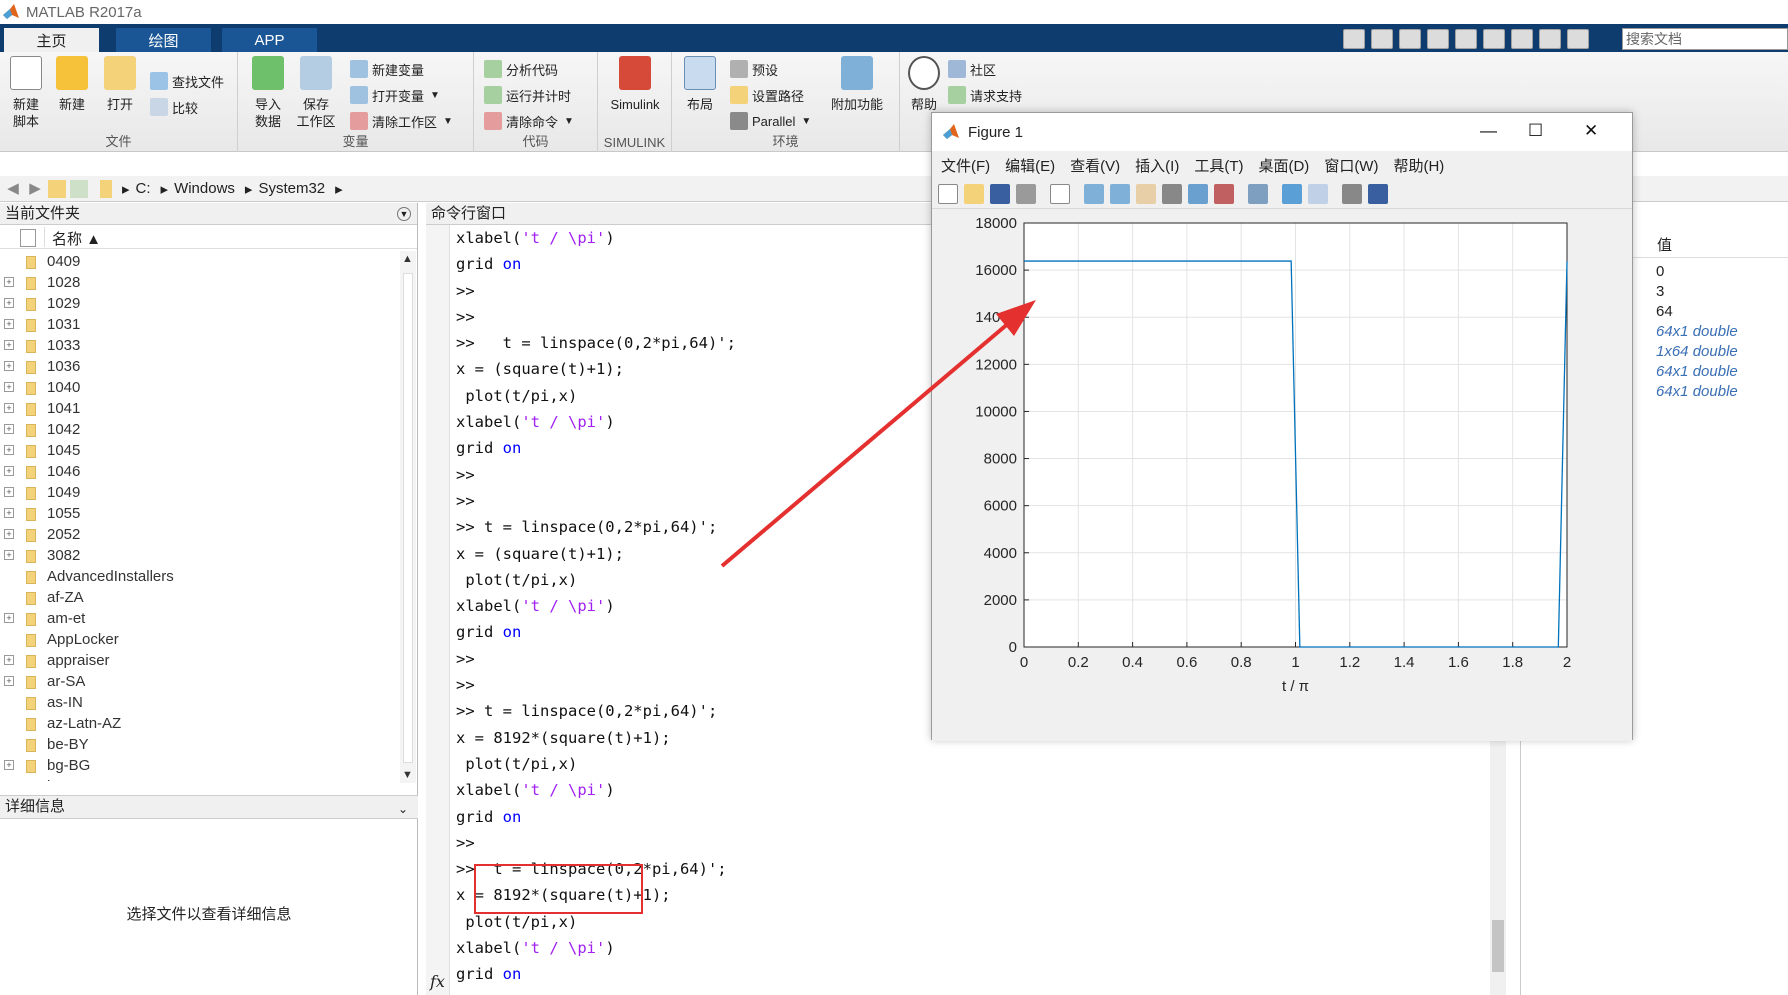 The height and width of the screenshot is (995, 1788). What do you see at coordinates (857, 84) in the screenshot?
I see `add-ons-button: 附加功能` at bounding box center [857, 84].